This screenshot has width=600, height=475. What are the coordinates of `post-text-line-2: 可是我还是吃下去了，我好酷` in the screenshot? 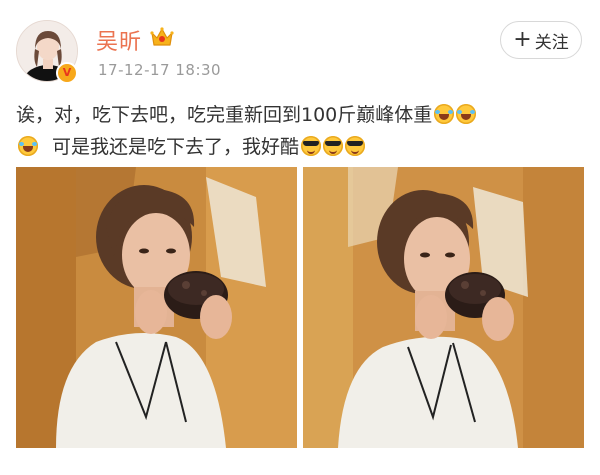 It's located at (302, 147).